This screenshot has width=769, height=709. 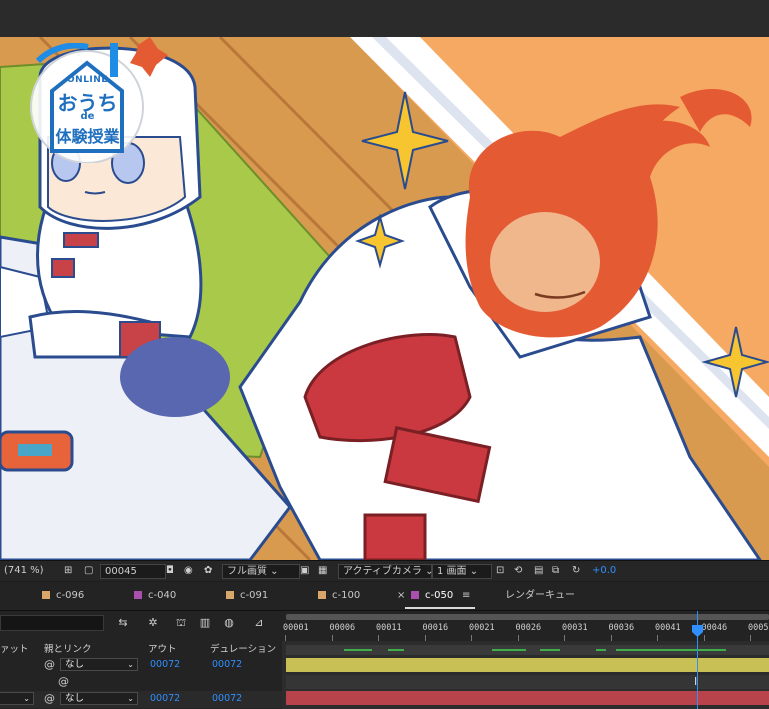 I want to click on camera-label: アクティブカメラ, so click(x=382, y=571).